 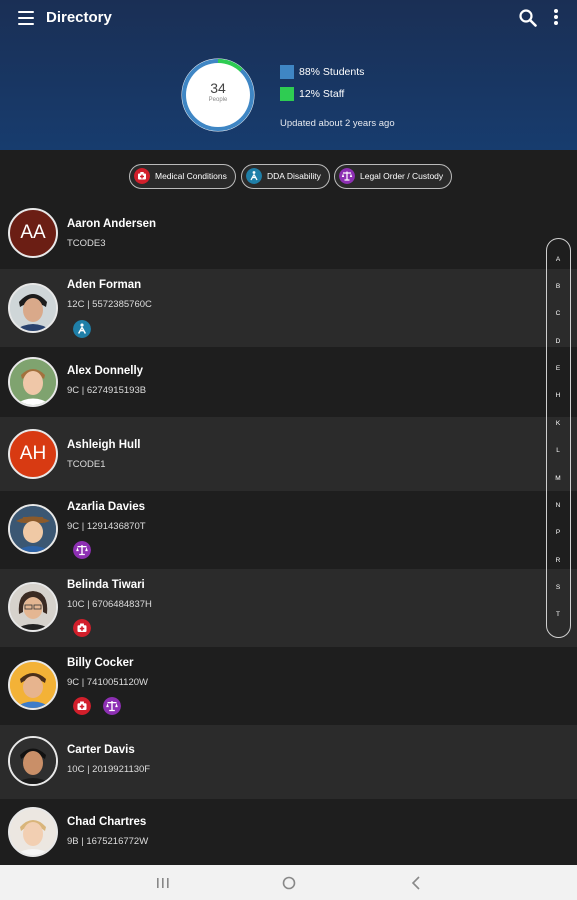 What do you see at coordinates (287, 94) in the screenshot?
I see `staff-swatch` at bounding box center [287, 94].